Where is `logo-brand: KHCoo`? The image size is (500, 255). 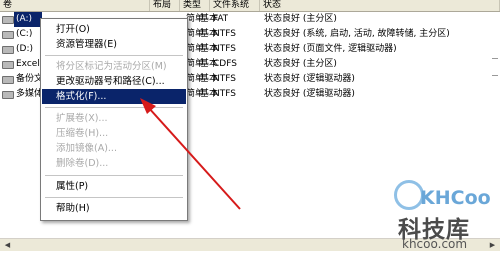 logo-brand: KHCoo is located at coordinates (455, 198).